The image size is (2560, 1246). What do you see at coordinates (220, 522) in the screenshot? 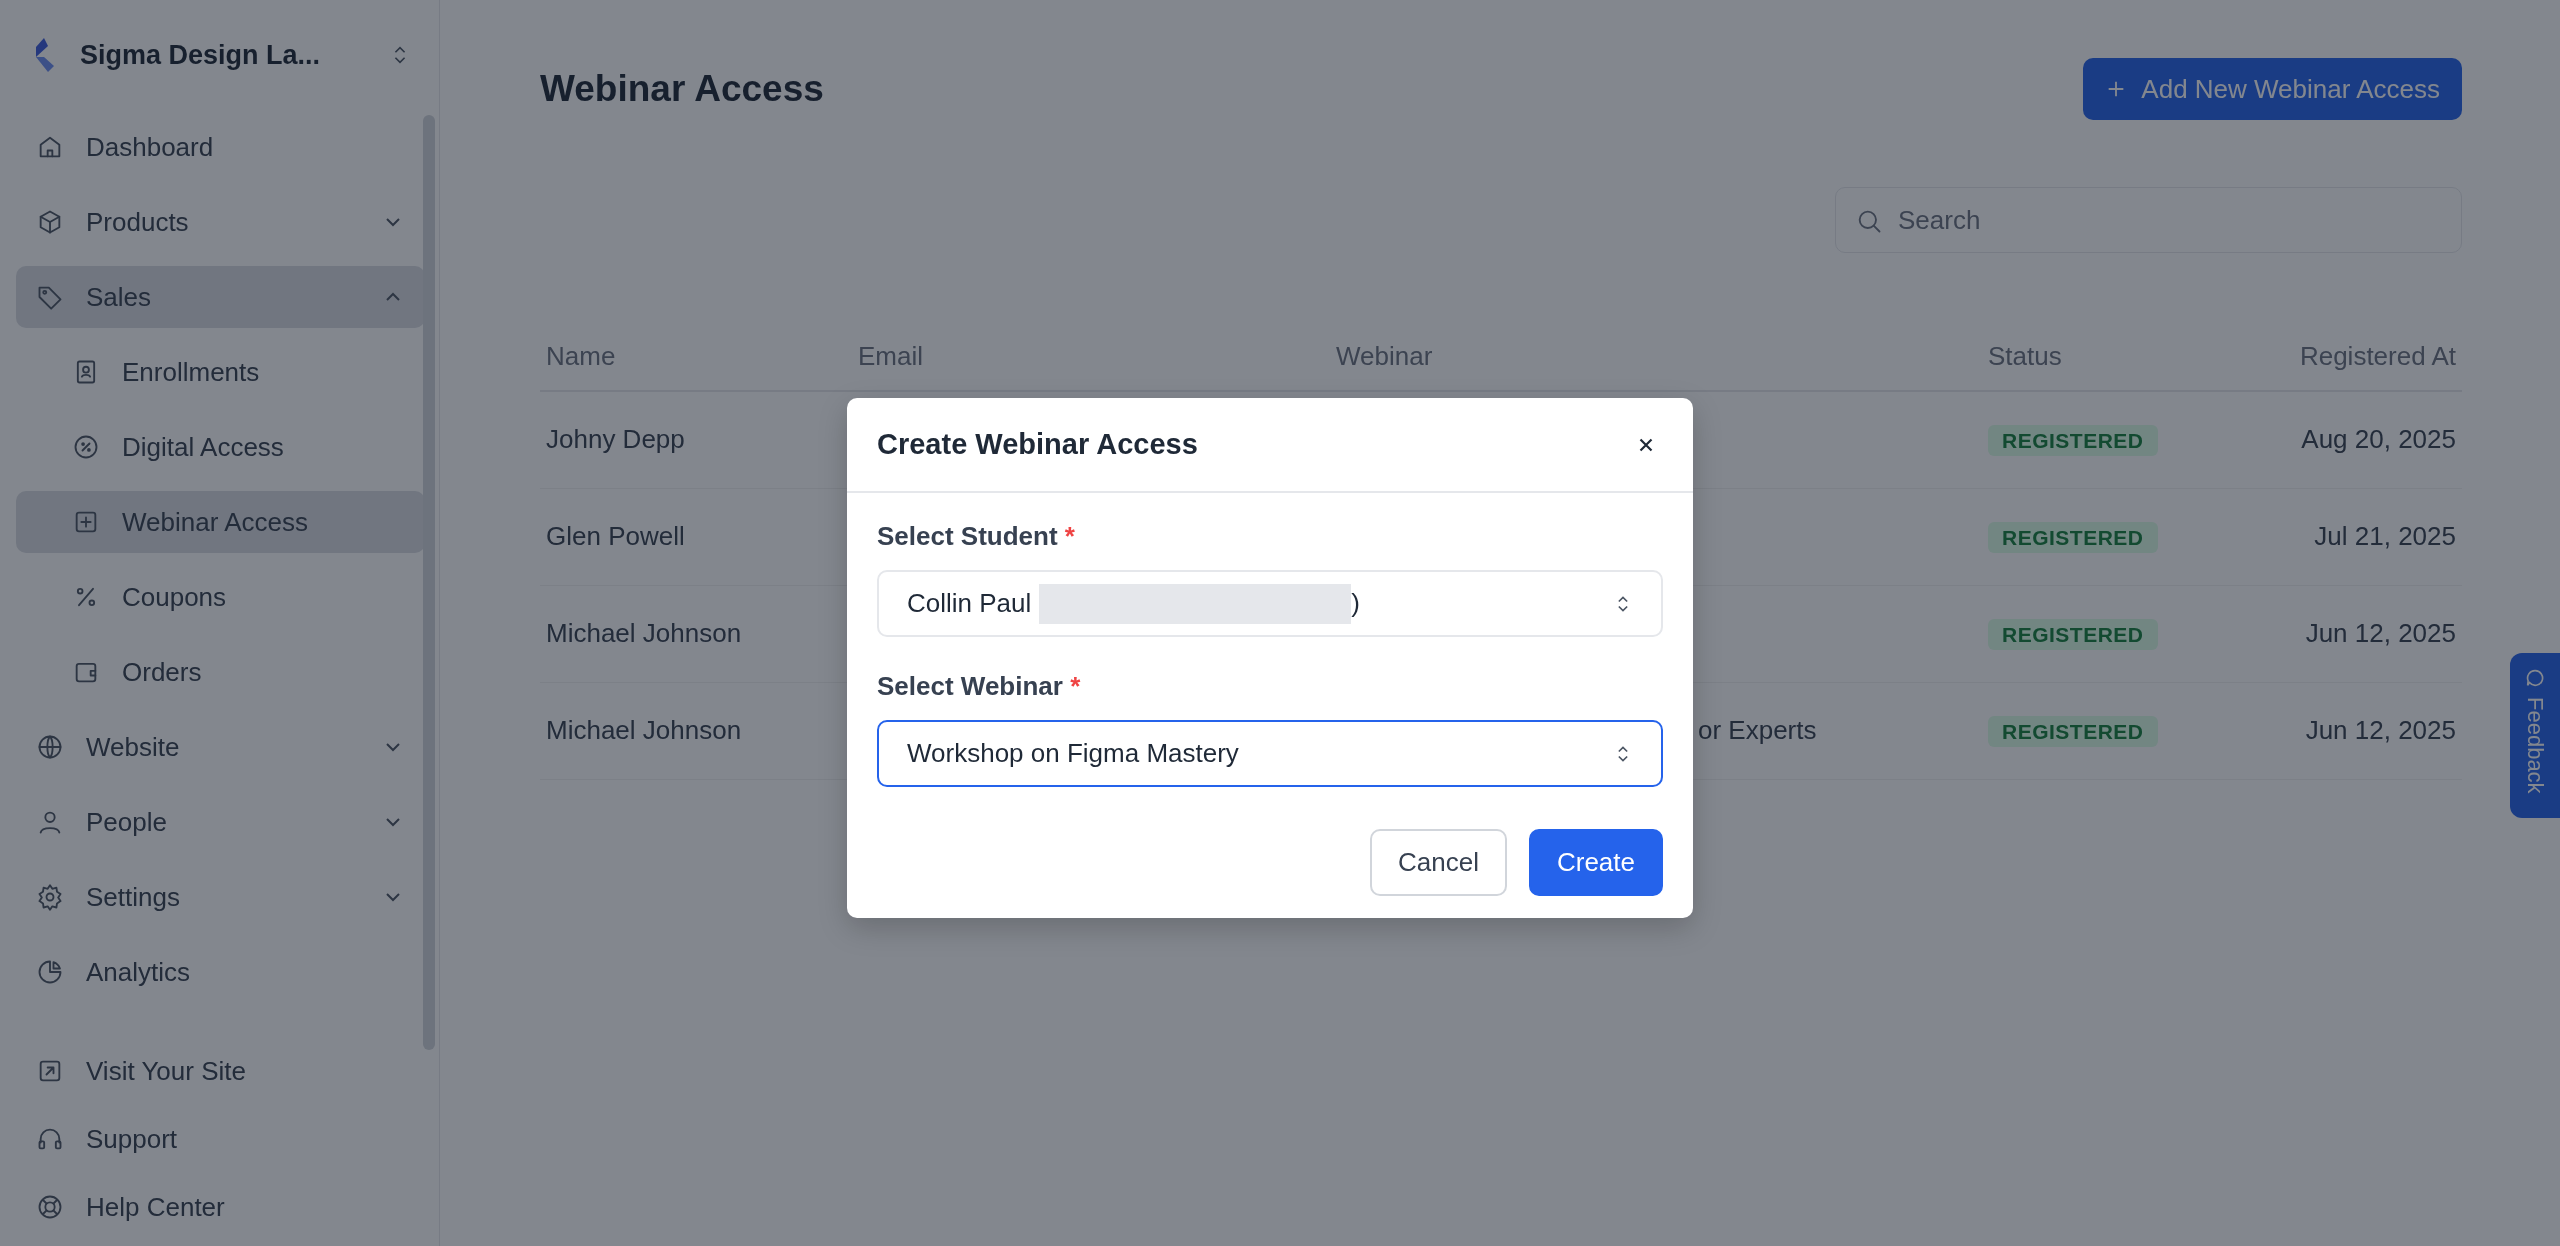
I see `sidebar-item: Webinar Access` at bounding box center [220, 522].